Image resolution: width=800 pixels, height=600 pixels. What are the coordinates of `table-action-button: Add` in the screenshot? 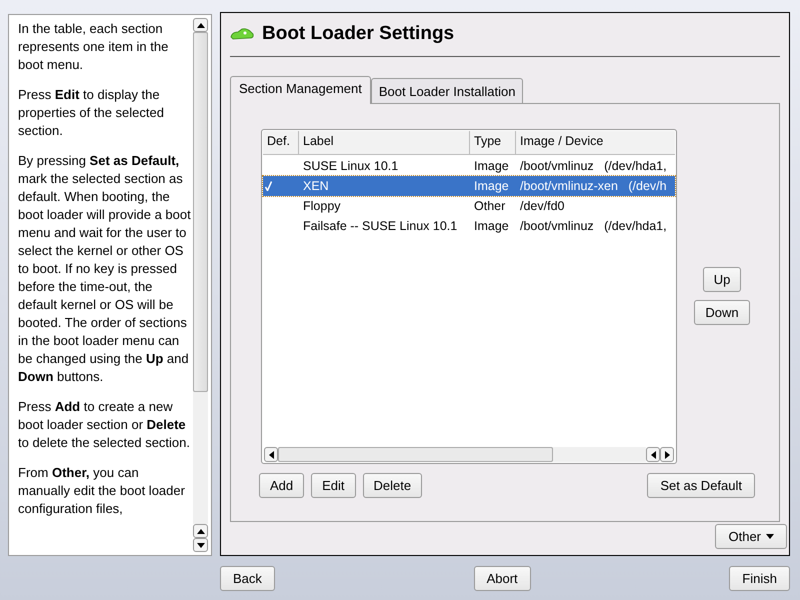 It's located at (281, 485).